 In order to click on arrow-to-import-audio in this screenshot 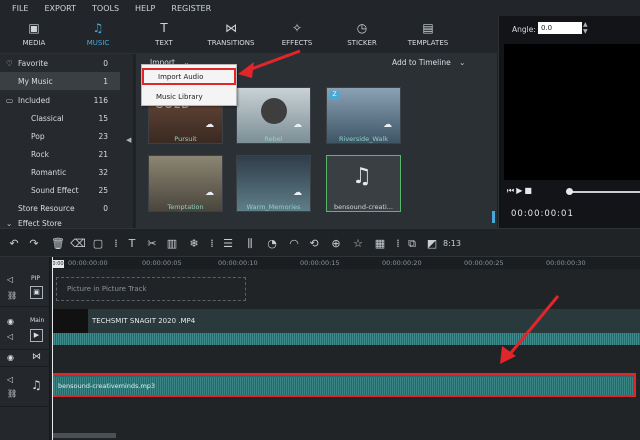, I will do `click(273, 61)`.